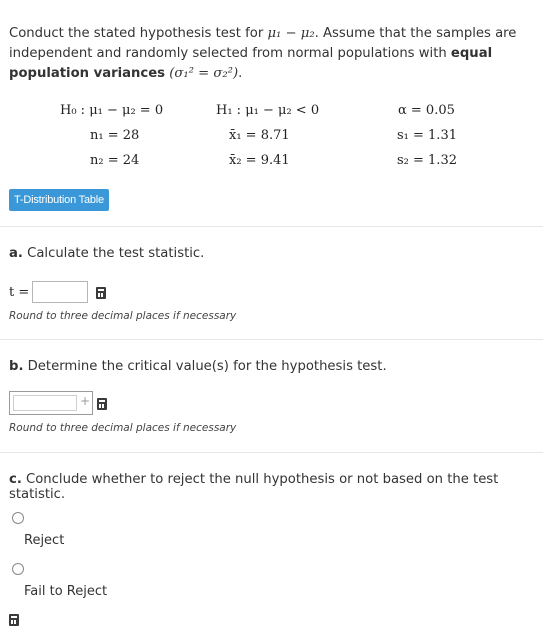  I want to click on sample-size-2: n₂ = 24, so click(115, 160).